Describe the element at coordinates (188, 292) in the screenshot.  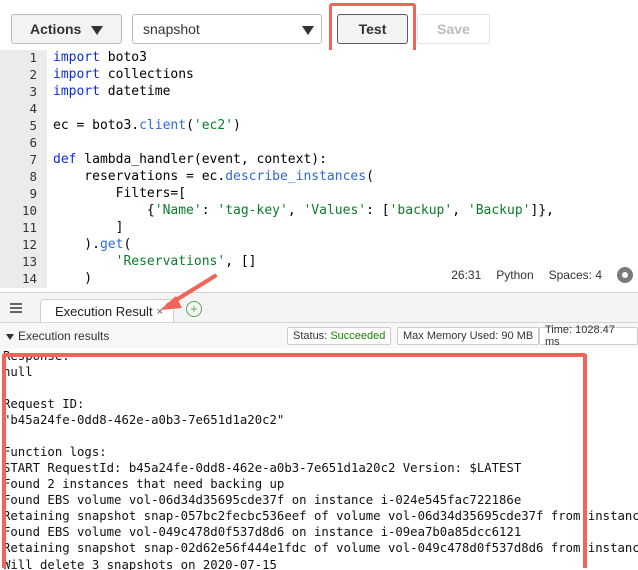
I see `annotation-arrow-icon` at that location.